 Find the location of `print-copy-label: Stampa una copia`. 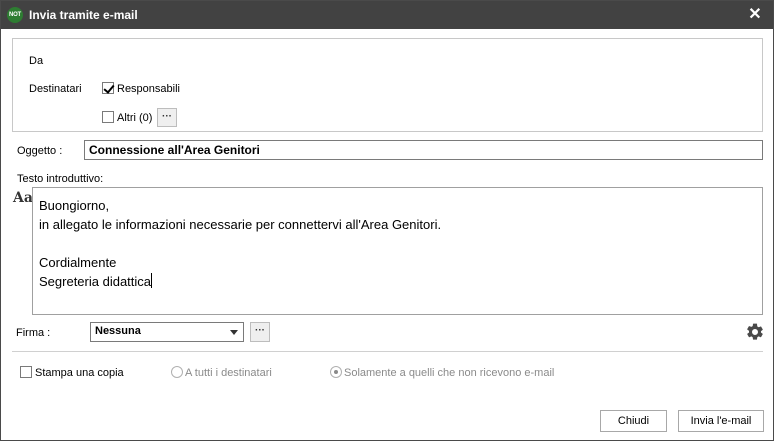

print-copy-label: Stampa una copia is located at coordinates (79, 373).